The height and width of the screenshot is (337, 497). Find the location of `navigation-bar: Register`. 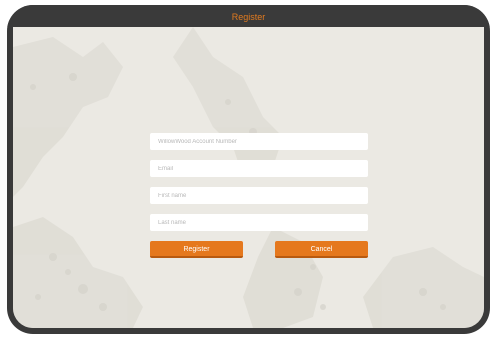

navigation-bar: Register is located at coordinates (248, 16).